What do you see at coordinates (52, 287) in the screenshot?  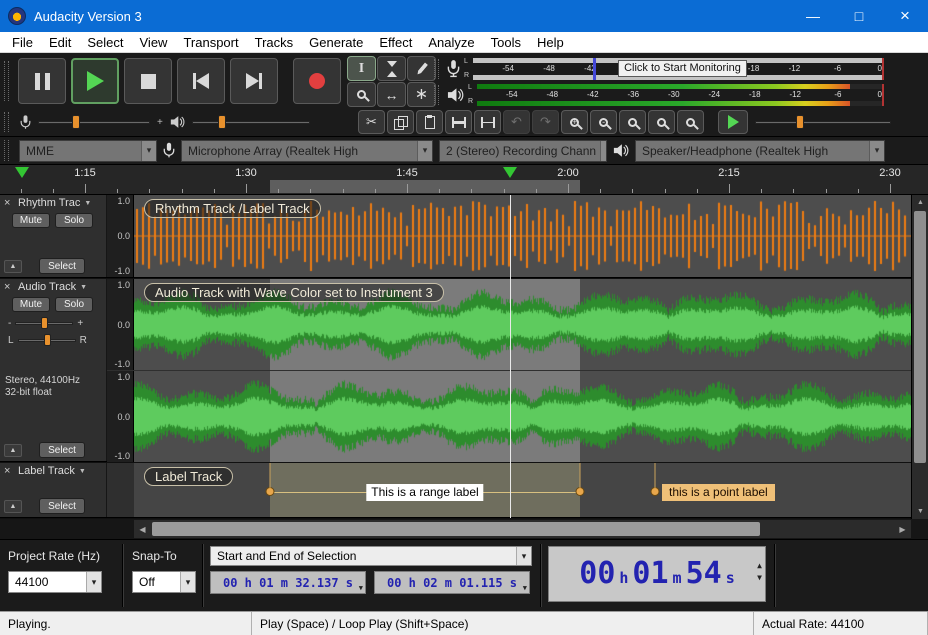 I see `track-name-menu: Audio Track ▼` at bounding box center [52, 287].